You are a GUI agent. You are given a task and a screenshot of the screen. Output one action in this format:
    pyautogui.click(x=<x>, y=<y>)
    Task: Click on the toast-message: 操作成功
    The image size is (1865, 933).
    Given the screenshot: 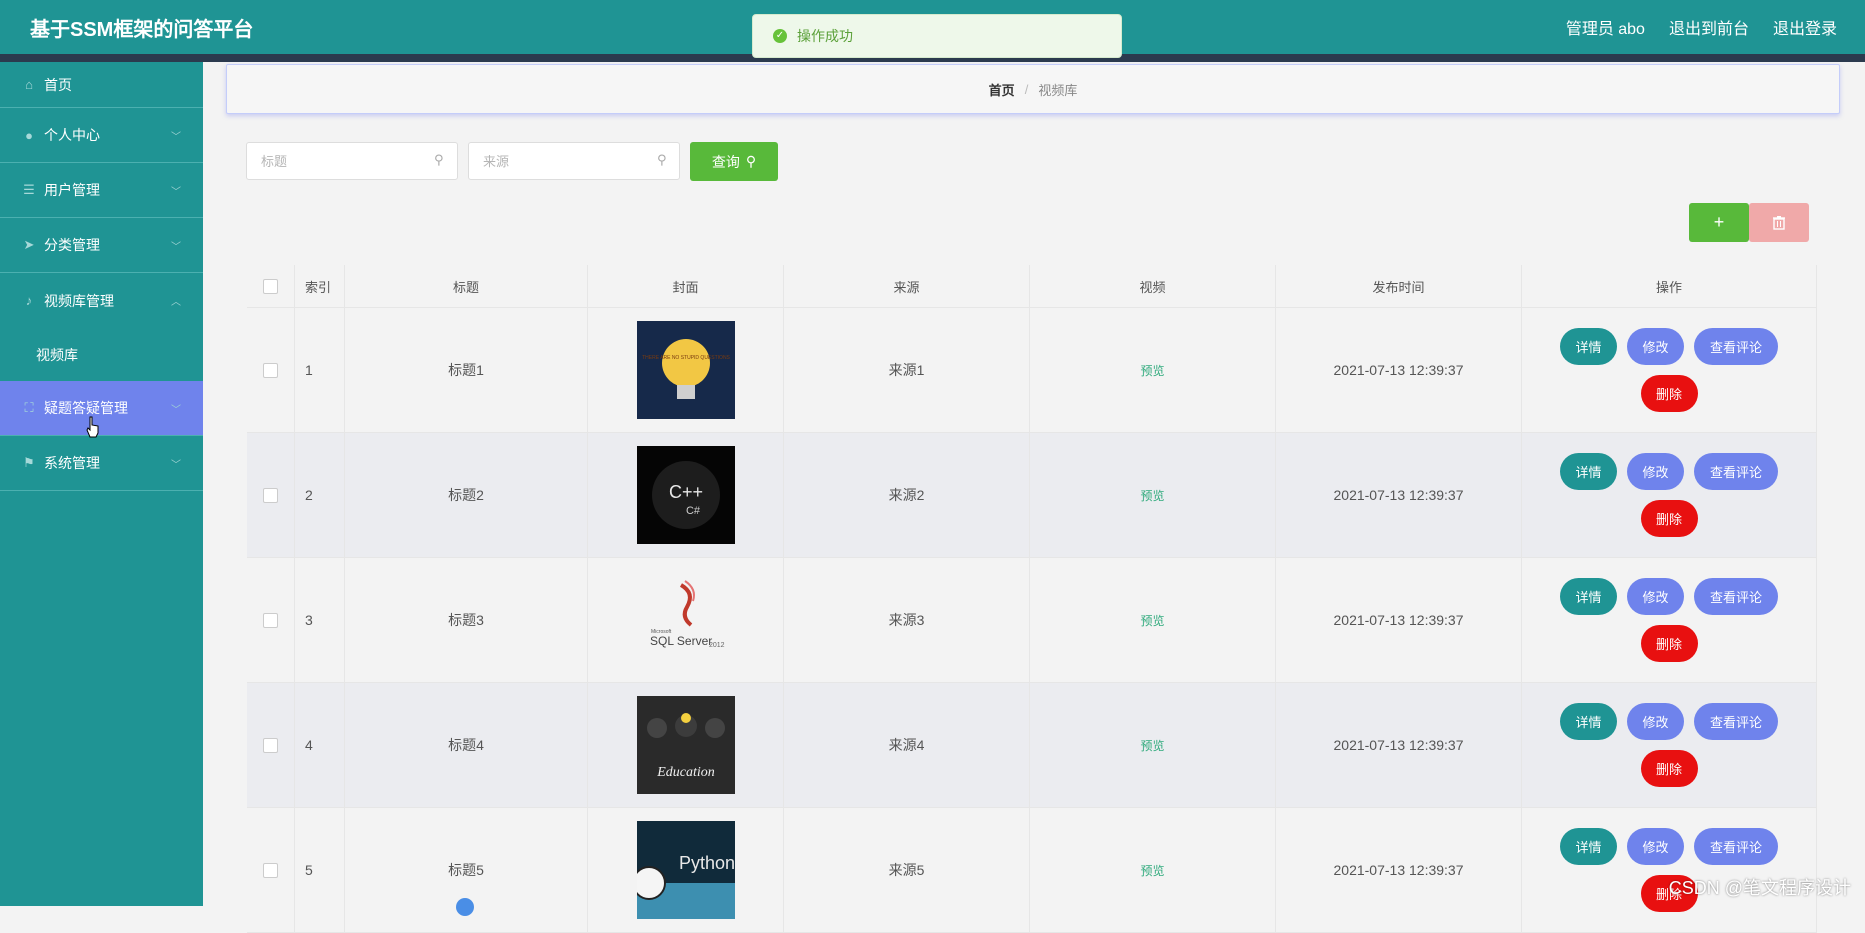 What is the action you would take?
    pyautogui.click(x=825, y=36)
    